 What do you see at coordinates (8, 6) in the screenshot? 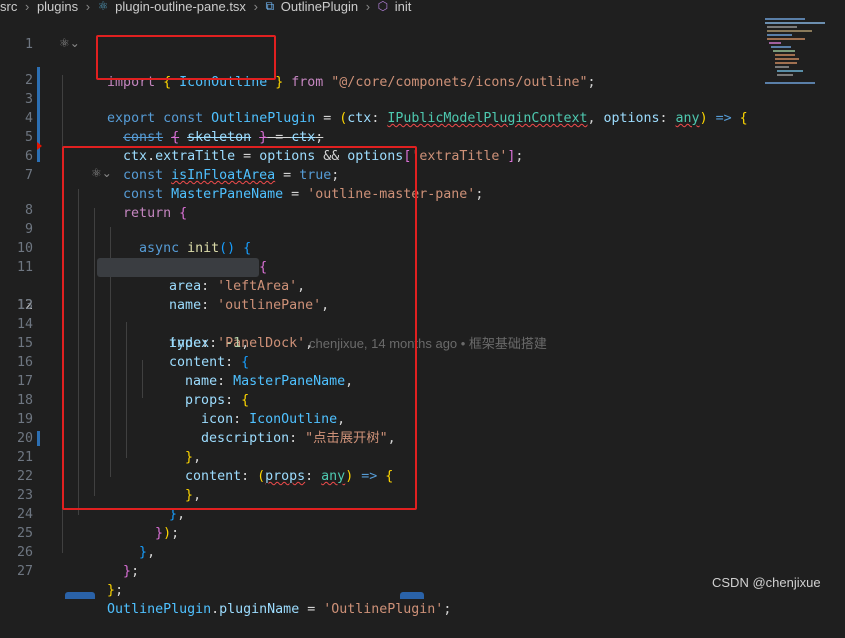
I see `breadcrumb-item-src: src` at bounding box center [8, 6].